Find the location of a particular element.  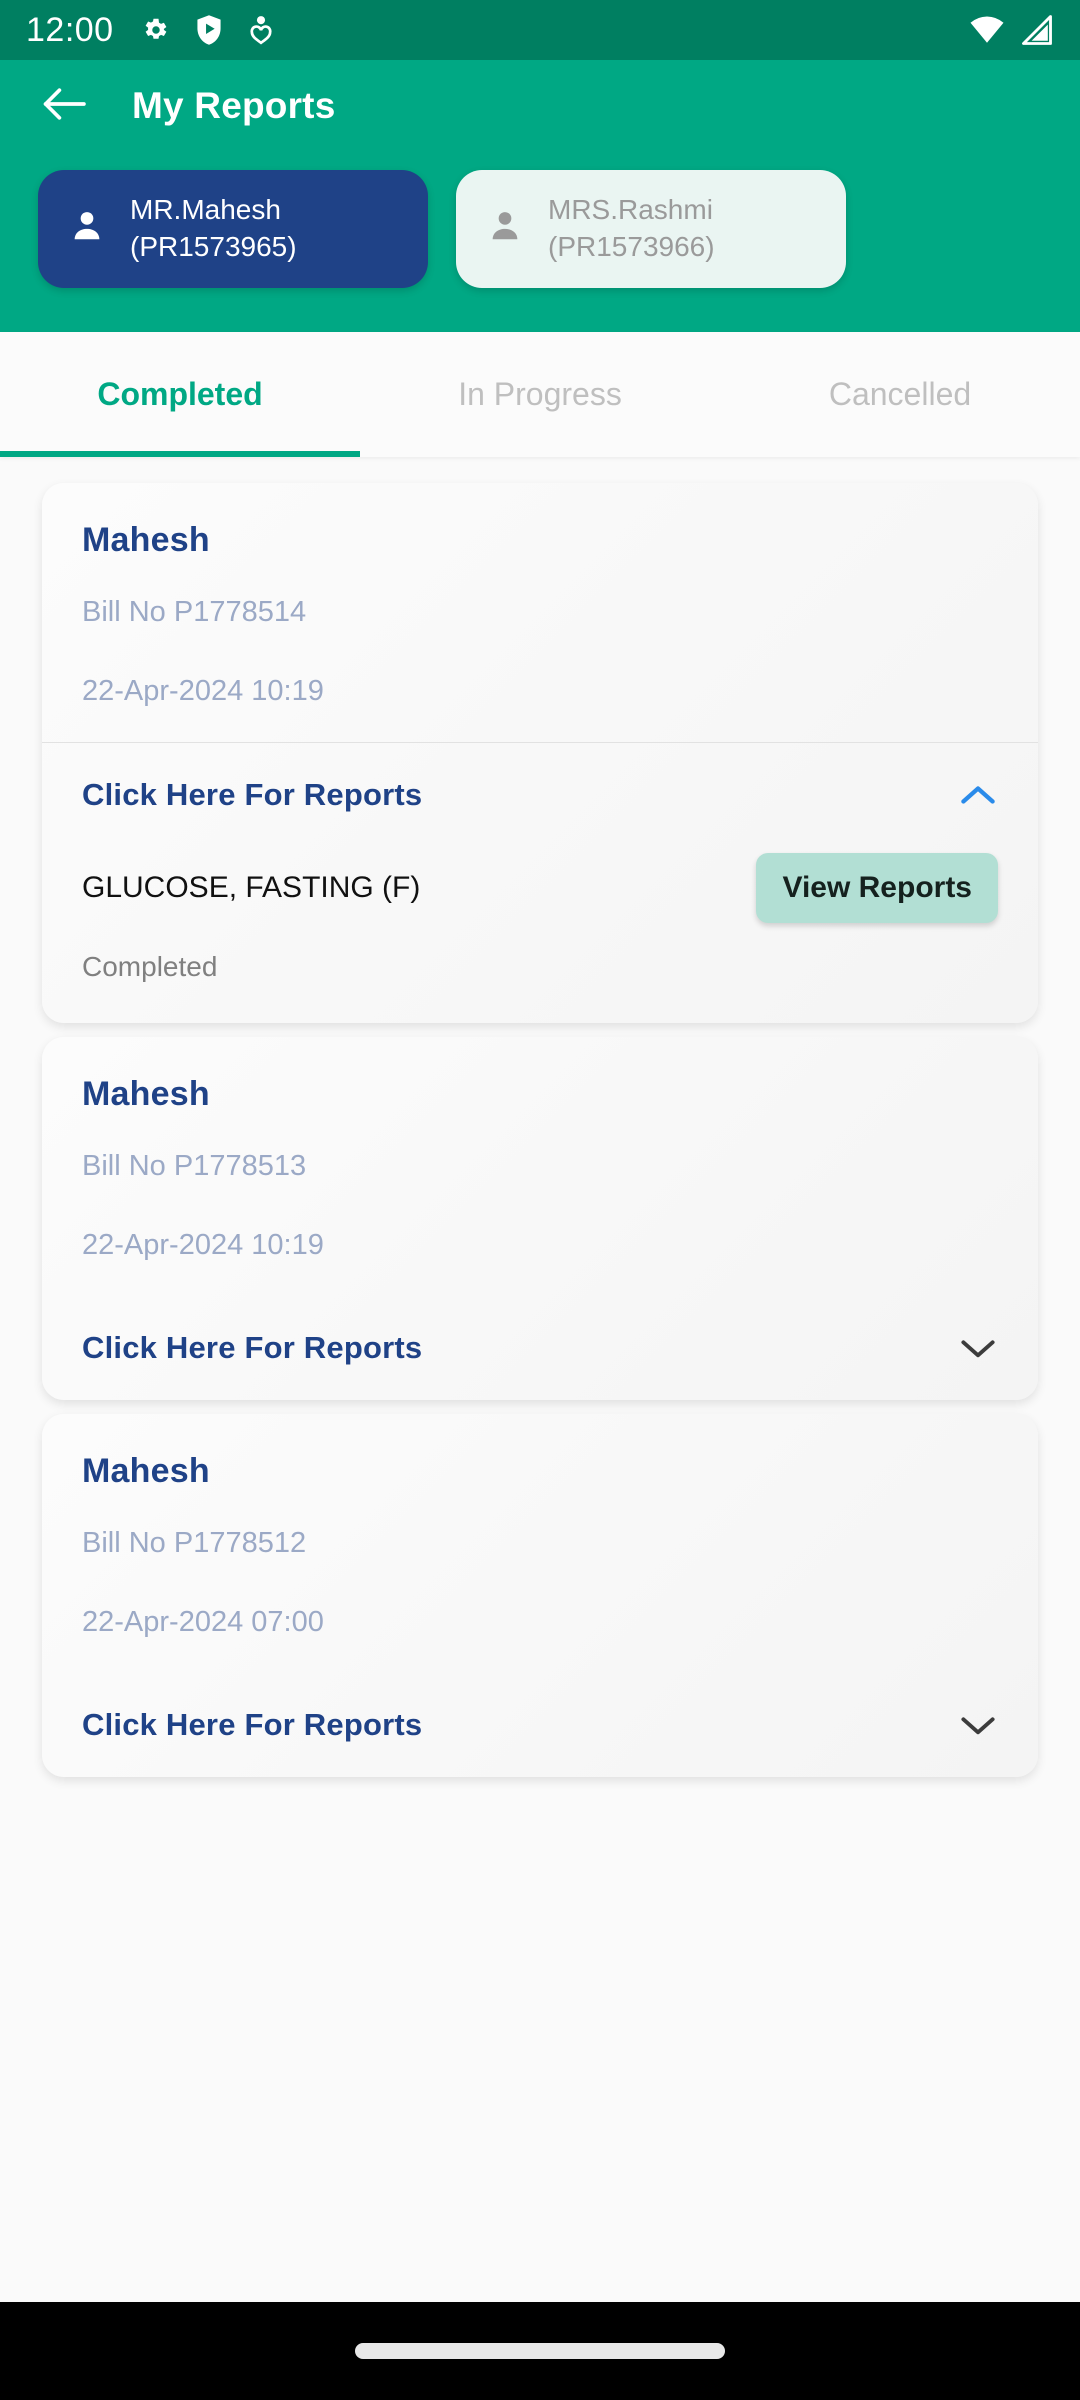

chevron-up-icon is located at coordinates (978, 795).